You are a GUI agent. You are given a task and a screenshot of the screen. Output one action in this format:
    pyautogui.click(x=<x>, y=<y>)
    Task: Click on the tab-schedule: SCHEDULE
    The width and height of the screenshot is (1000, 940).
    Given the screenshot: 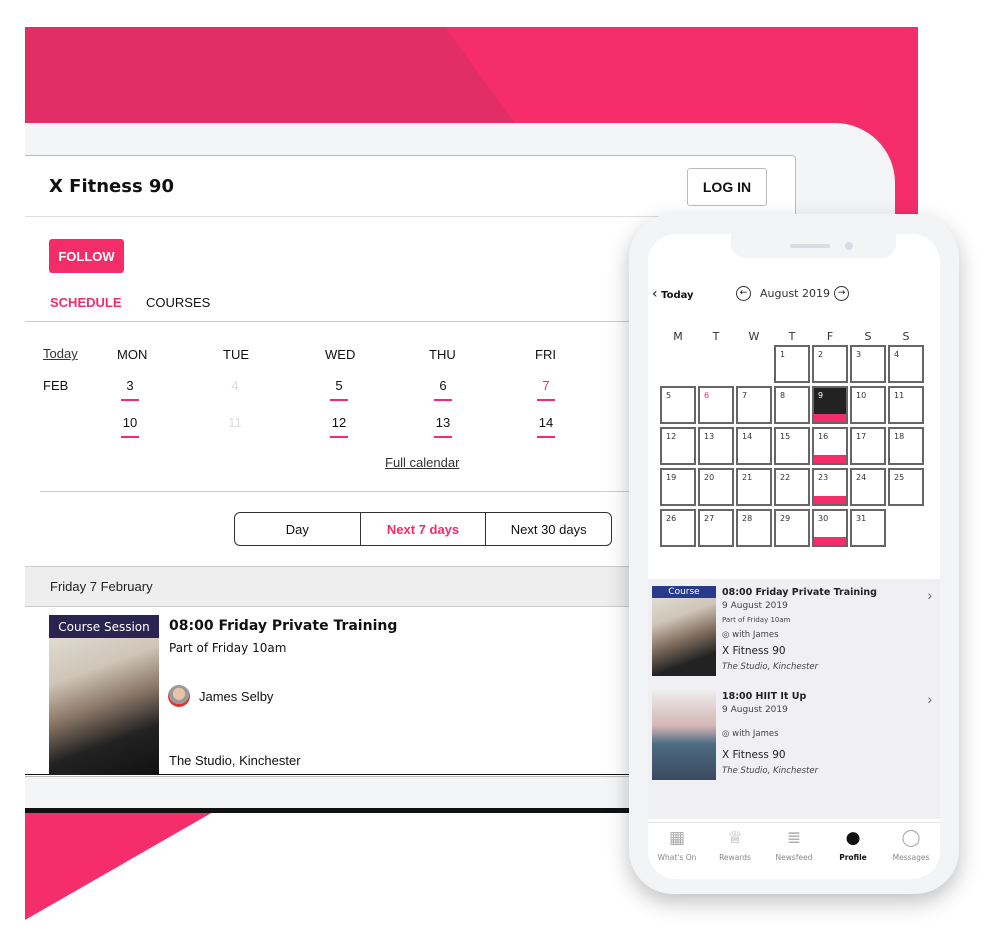 What is the action you would take?
    pyautogui.click(x=86, y=302)
    